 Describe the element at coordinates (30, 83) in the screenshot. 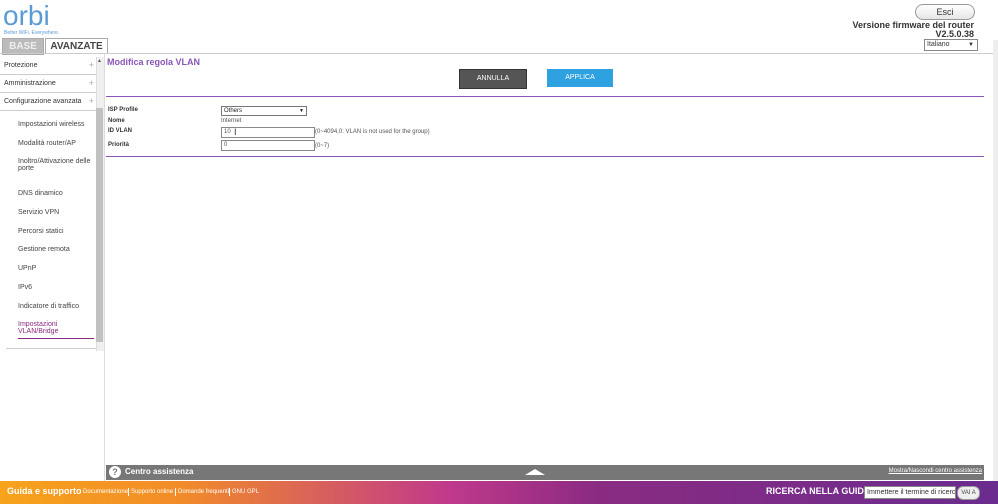

I see `sidebar-section-label: Amministrazione` at that location.